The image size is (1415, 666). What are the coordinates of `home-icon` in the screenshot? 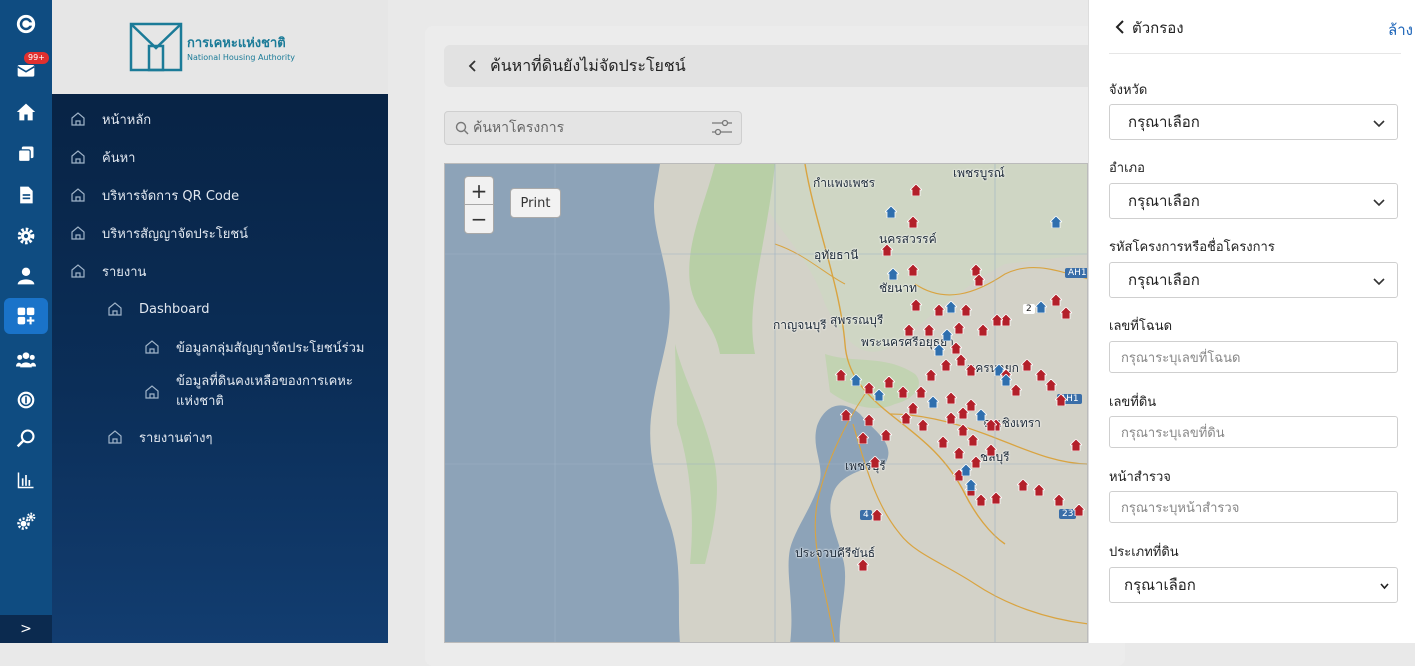 It's located at (26, 112).